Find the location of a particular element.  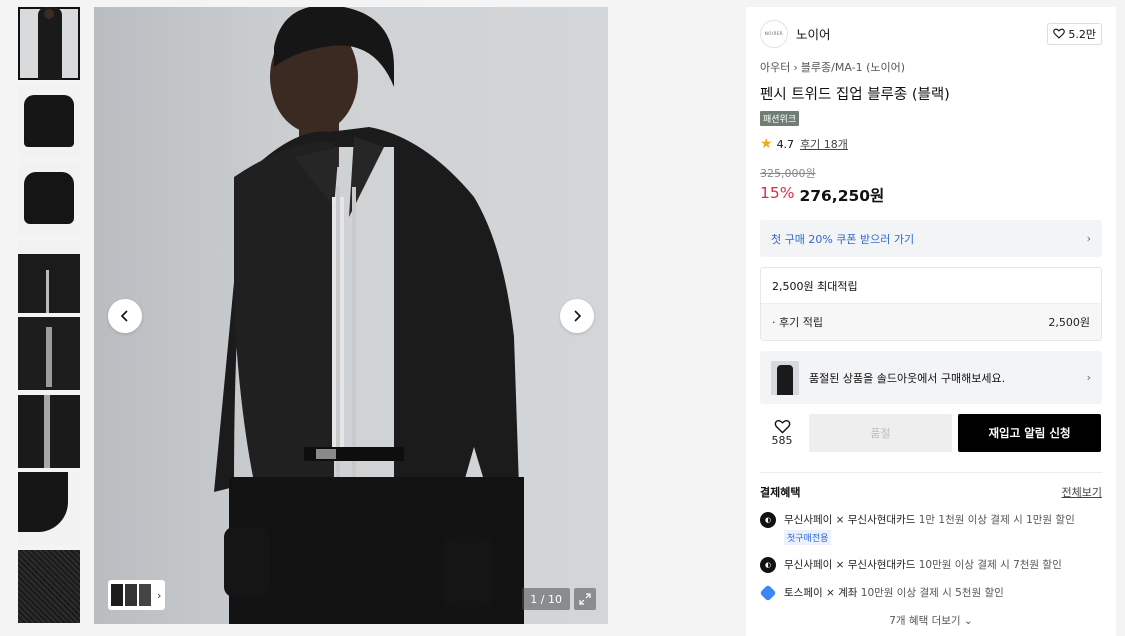

rating-value: 4.7 is located at coordinates (785, 144).